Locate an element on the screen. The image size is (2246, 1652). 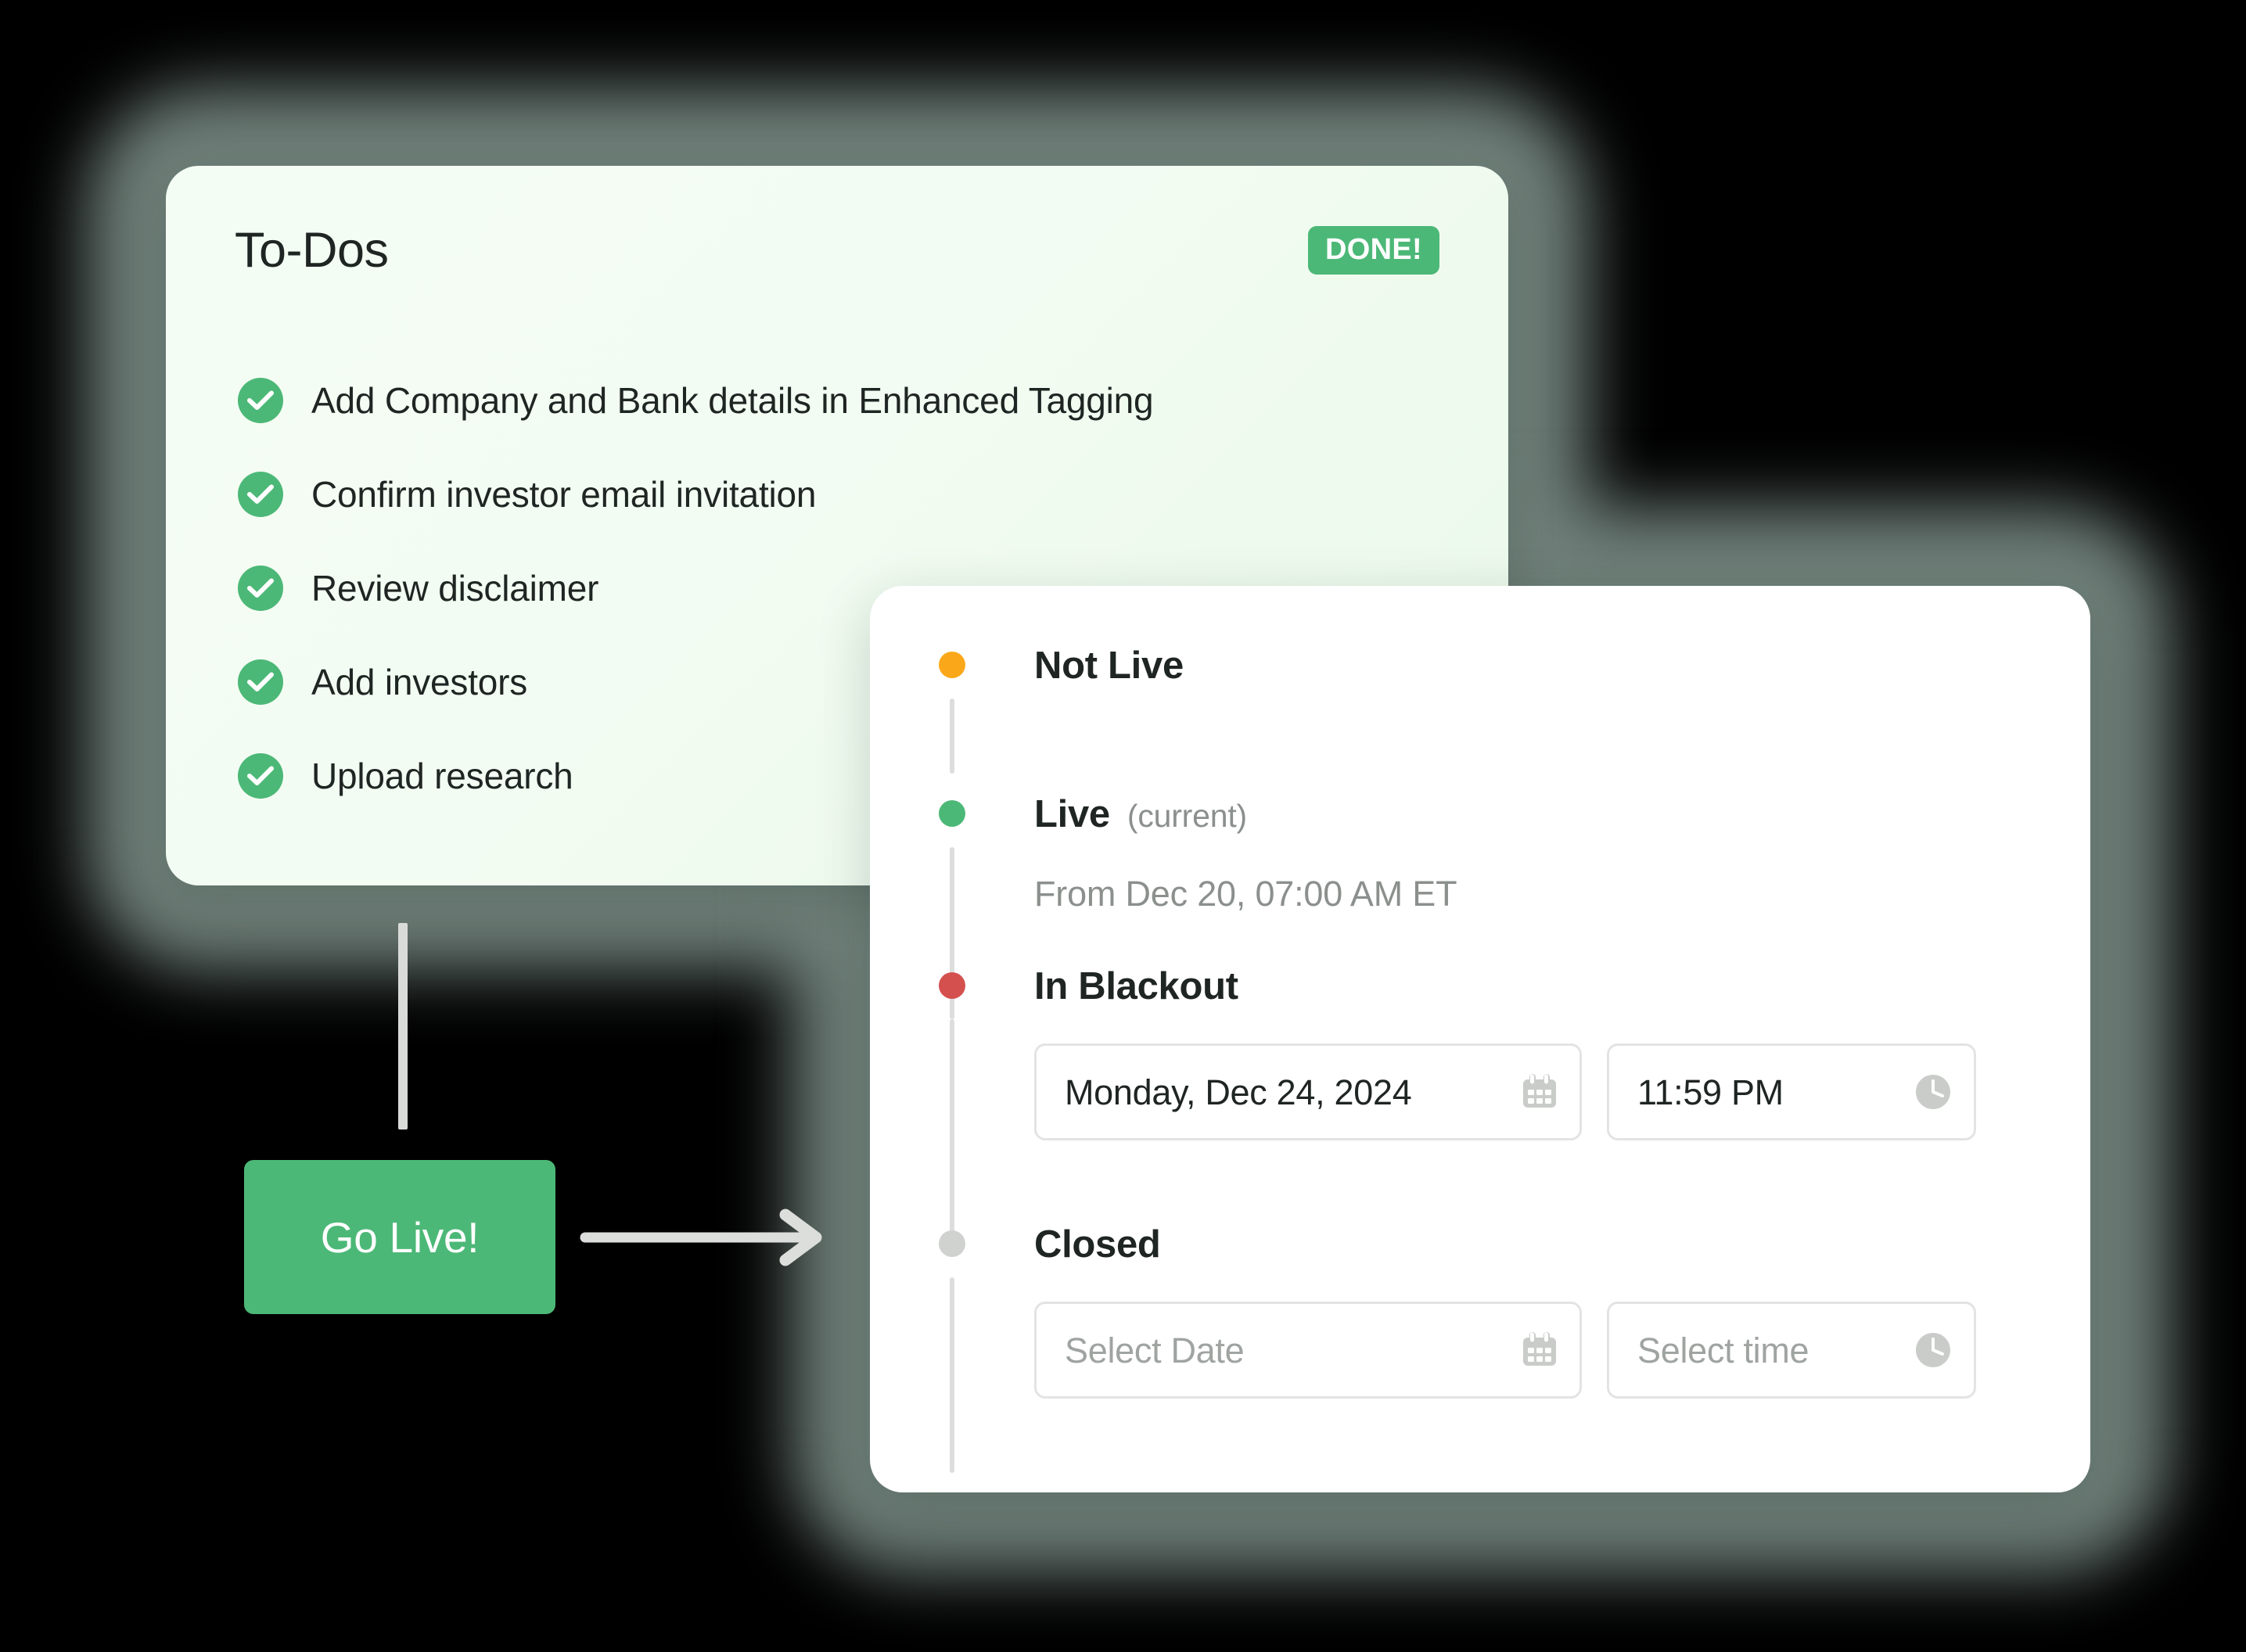
timeline-step-label: Closed is located at coordinates (1097, 1244).